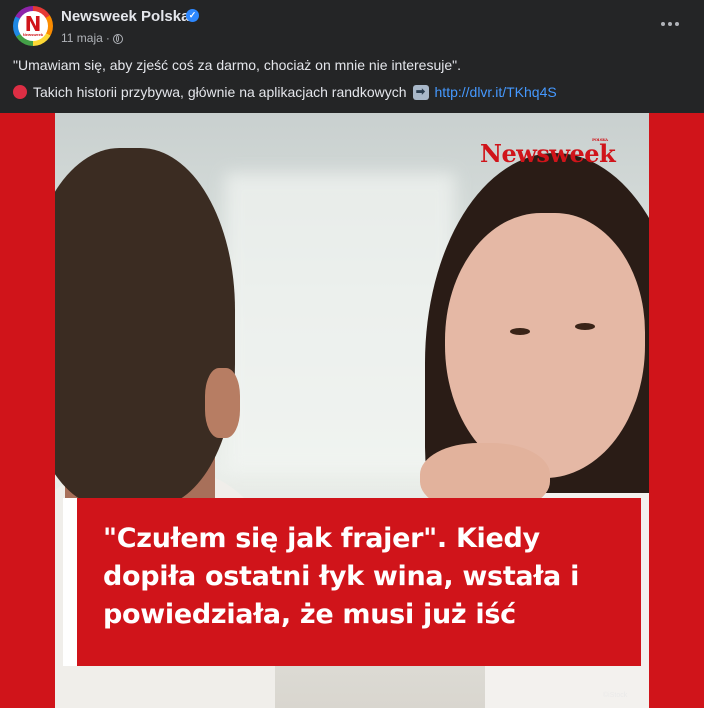 The image size is (704, 708). Describe the element at coordinates (545, 345) in the screenshot. I see `woman-face` at that location.